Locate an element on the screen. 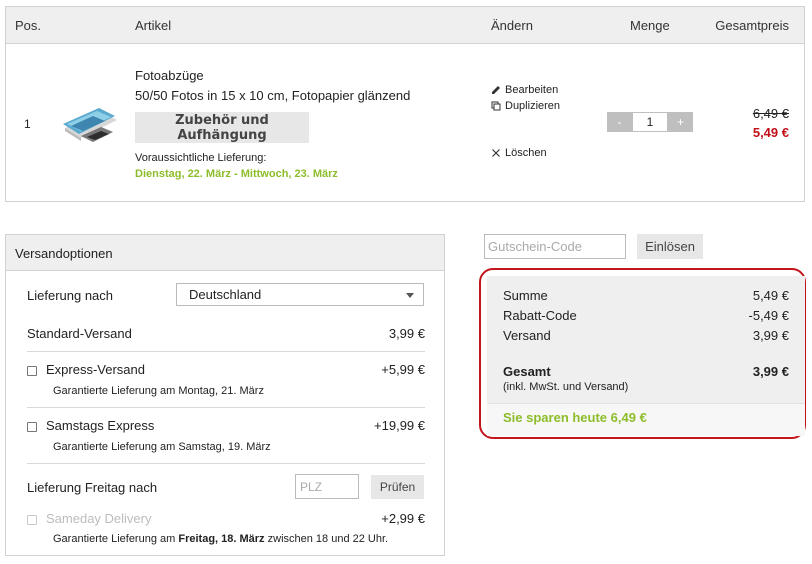 The height and width of the screenshot is (564, 812). copy-icon is located at coordinates (496, 106).